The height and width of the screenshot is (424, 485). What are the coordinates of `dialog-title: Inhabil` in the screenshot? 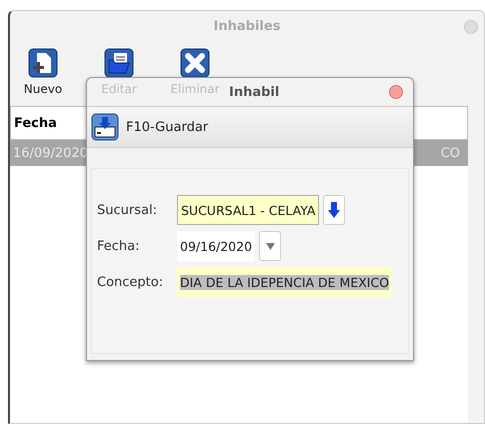 It's located at (254, 92).